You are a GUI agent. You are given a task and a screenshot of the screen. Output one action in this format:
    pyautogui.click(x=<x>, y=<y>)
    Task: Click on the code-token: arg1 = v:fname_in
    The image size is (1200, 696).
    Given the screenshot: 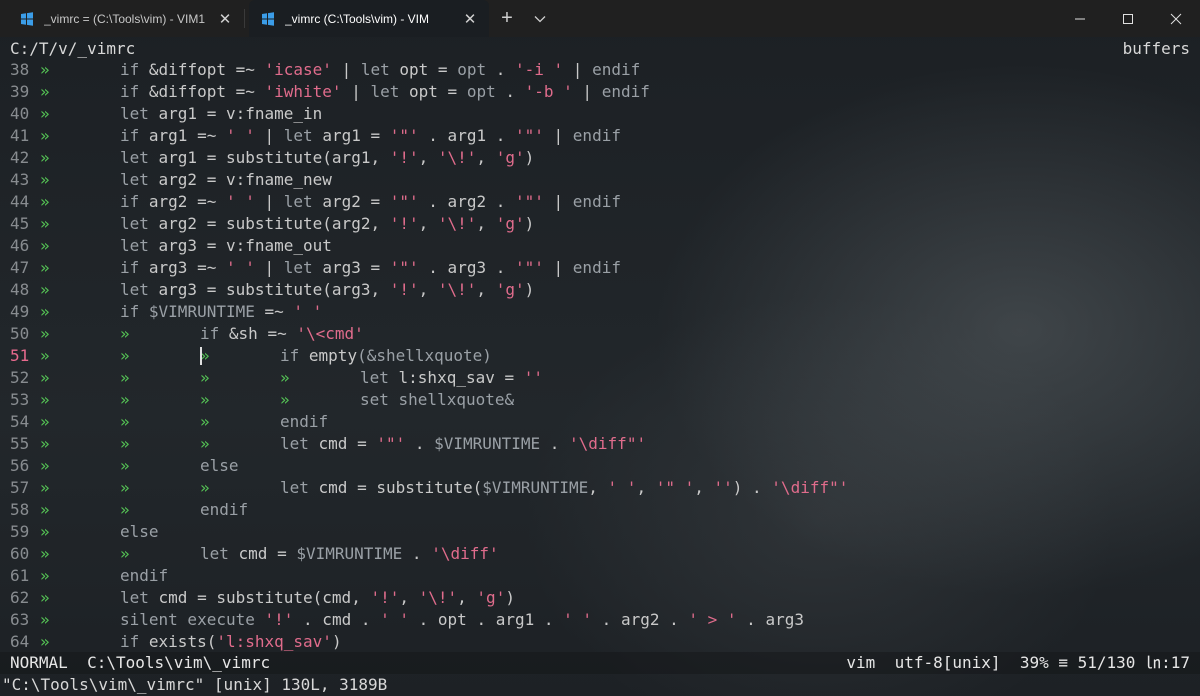 What is the action you would take?
    pyautogui.click(x=240, y=113)
    